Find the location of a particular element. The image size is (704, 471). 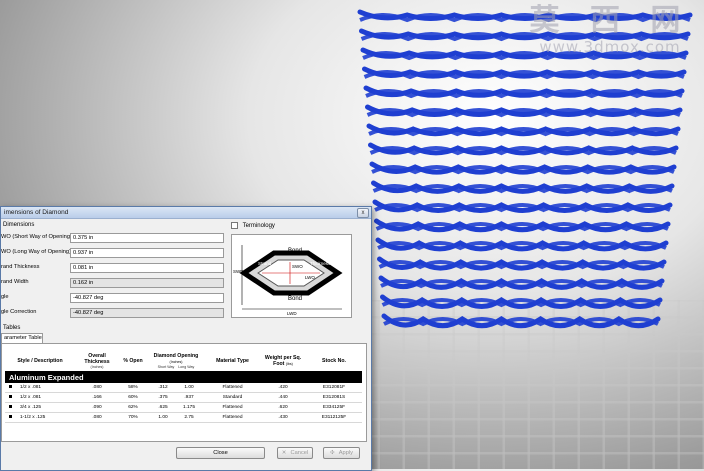

swd-label: SWD is located at coordinates (238, 271).